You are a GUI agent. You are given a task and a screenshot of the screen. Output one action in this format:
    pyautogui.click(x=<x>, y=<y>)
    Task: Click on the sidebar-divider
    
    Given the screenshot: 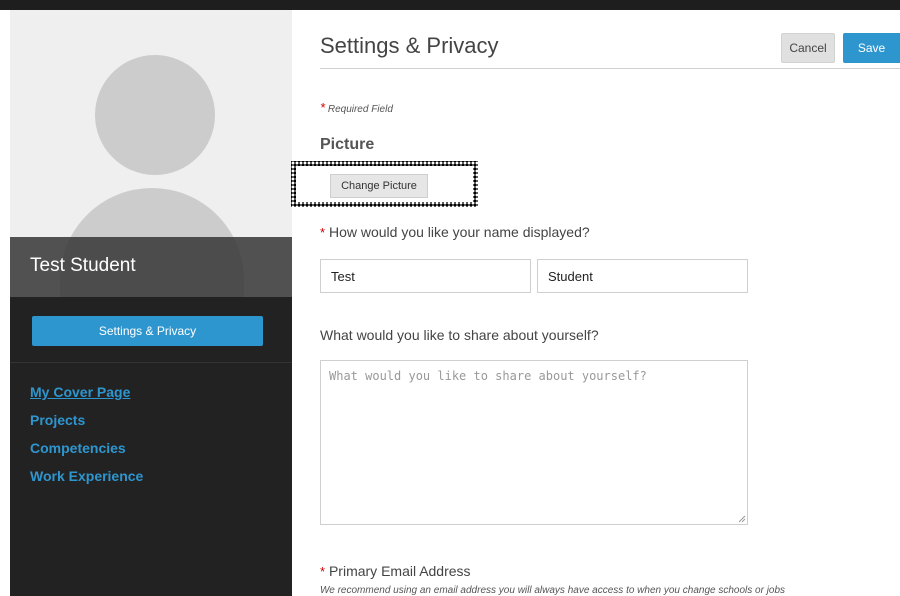 What is the action you would take?
    pyautogui.click(x=151, y=362)
    